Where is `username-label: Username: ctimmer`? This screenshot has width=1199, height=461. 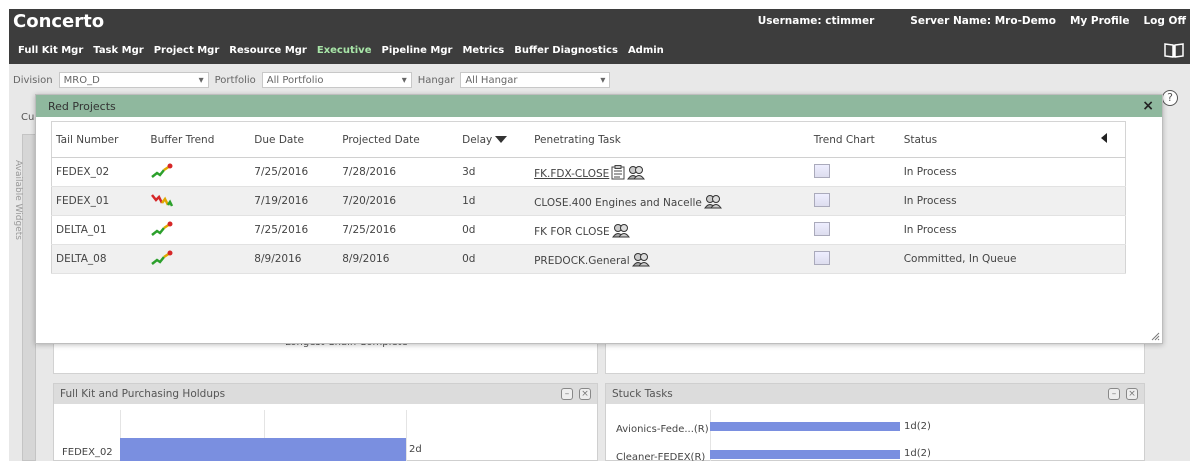
username-label: Username: ctimmer is located at coordinates (816, 21).